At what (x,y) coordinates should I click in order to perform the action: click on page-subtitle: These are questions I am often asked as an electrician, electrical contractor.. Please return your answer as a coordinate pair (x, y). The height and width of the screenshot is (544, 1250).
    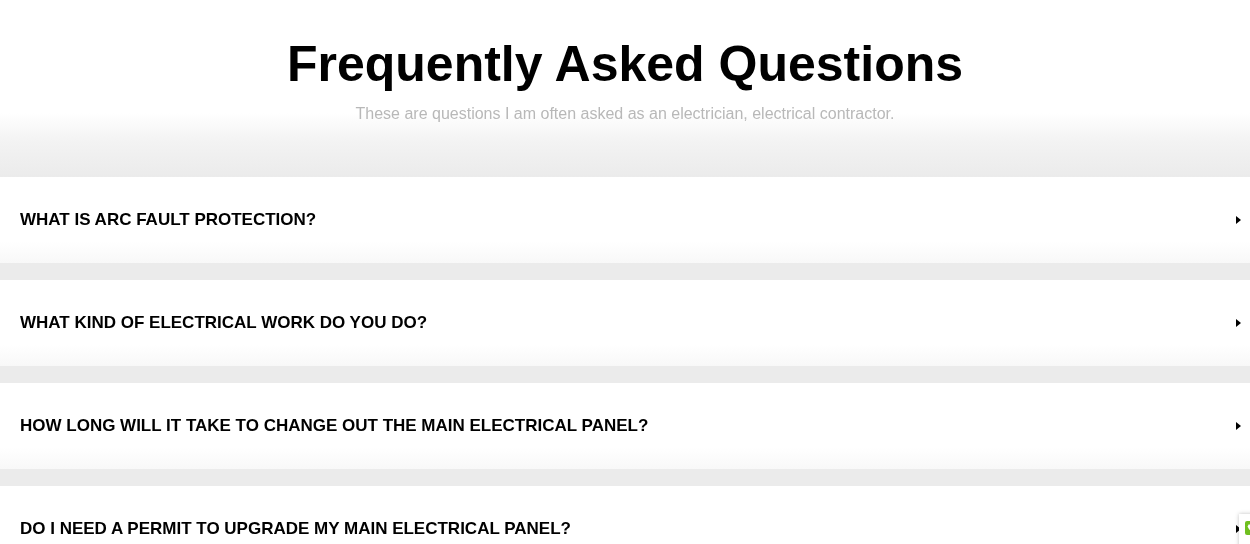
    Looking at the image, I should click on (625, 114).